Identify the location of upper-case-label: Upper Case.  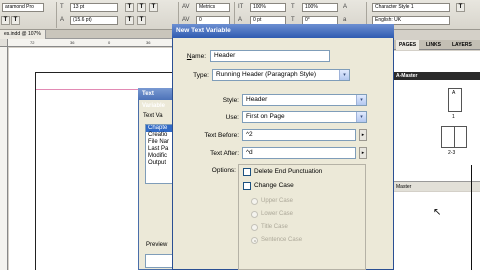
(277, 201).